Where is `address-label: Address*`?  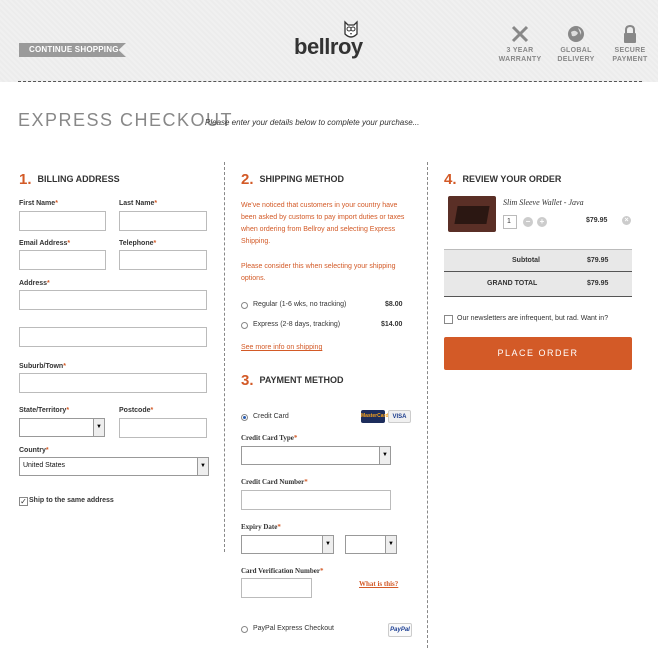 address-label: Address* is located at coordinates (34, 283).